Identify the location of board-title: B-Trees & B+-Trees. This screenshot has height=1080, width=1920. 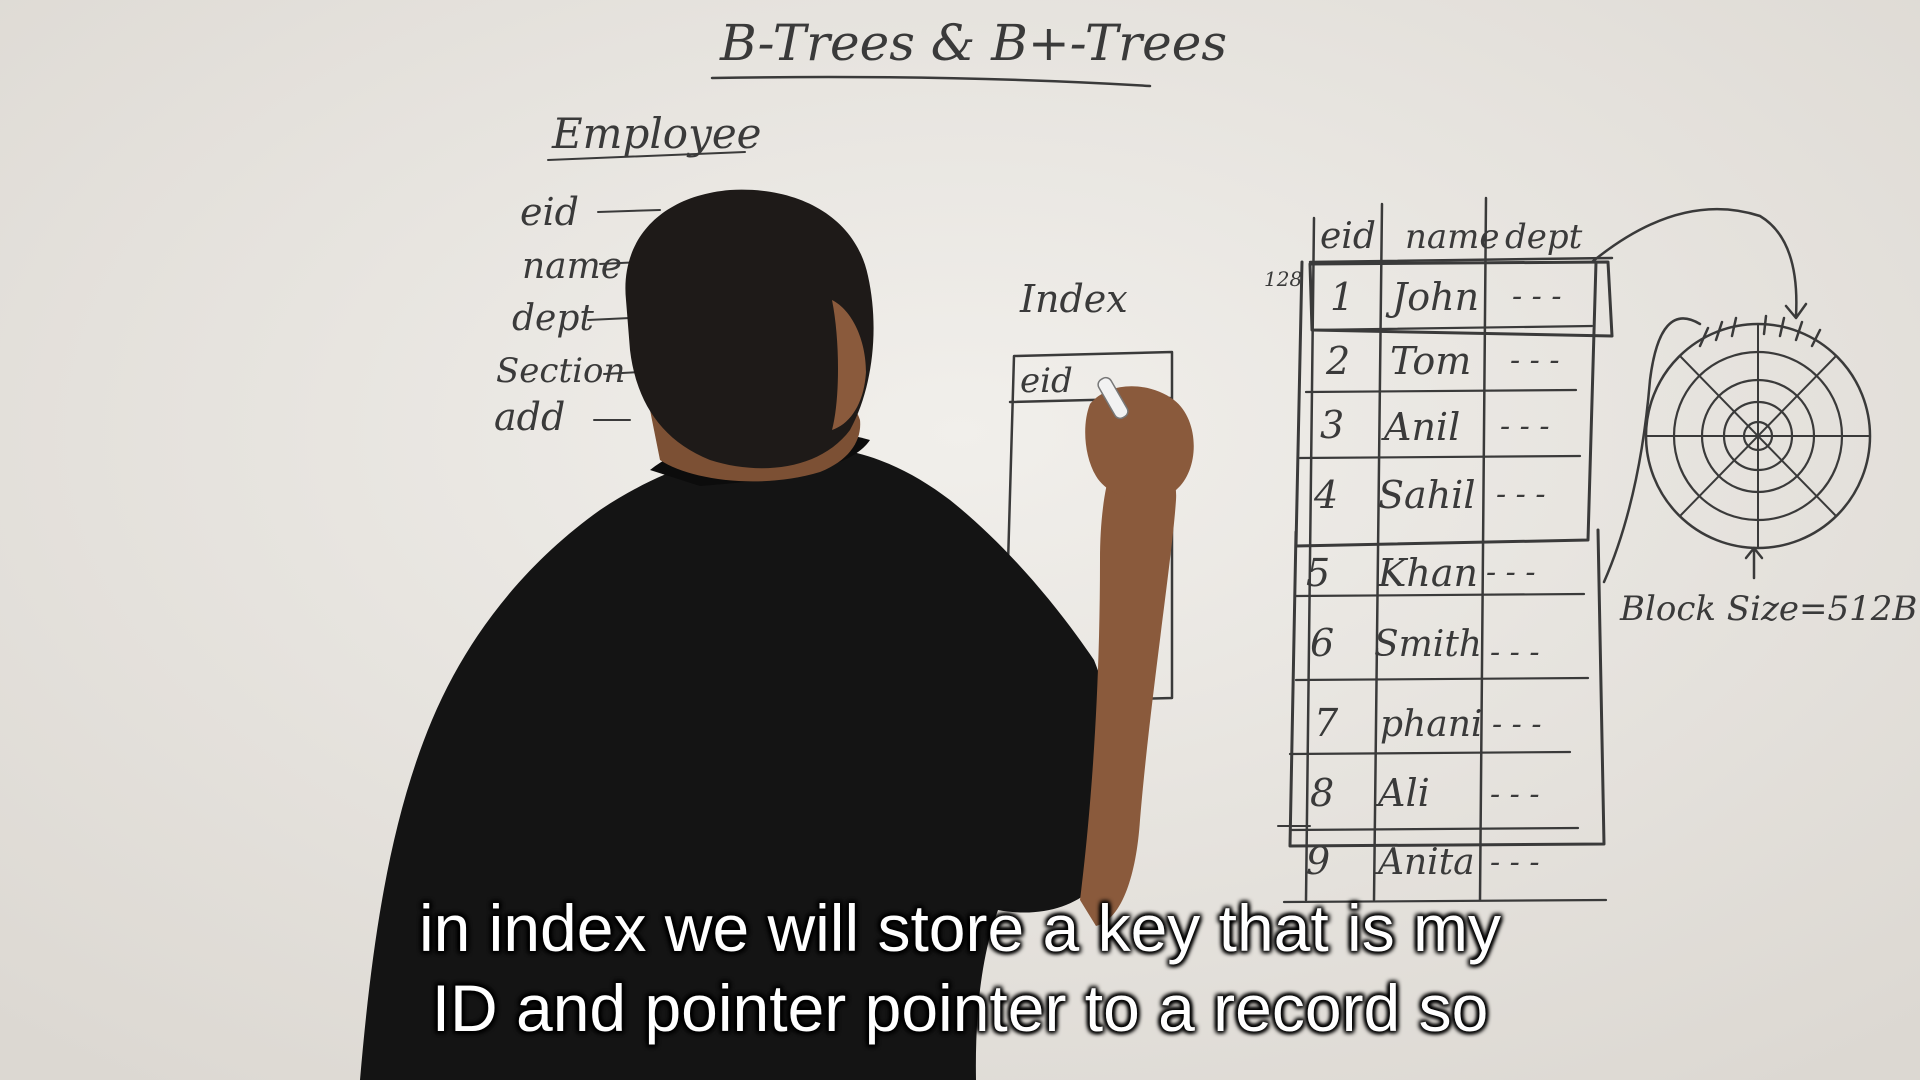
(973, 43).